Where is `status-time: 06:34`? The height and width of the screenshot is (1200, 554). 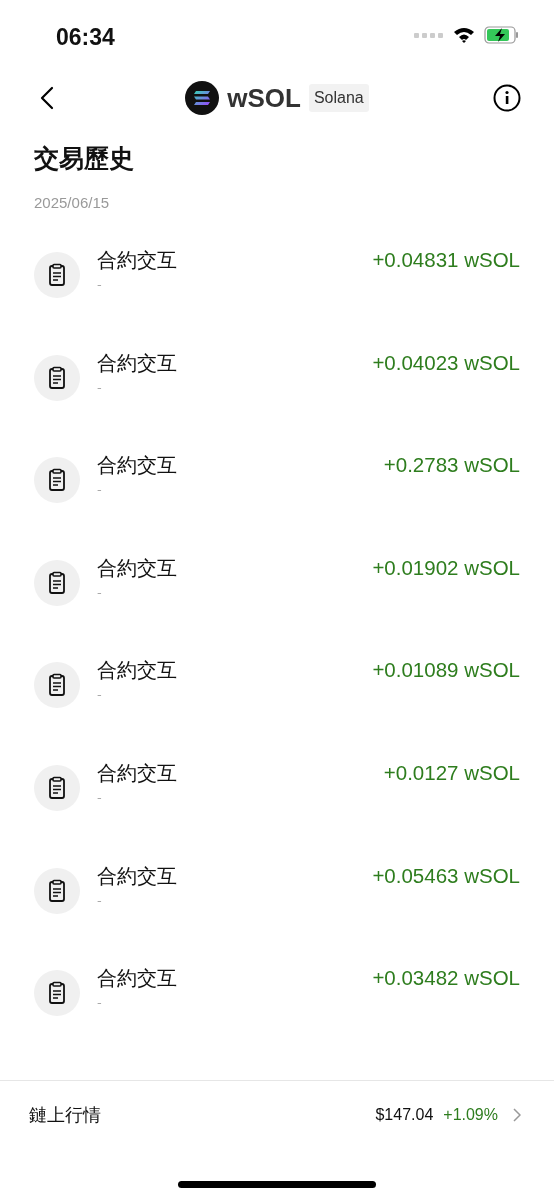
status-time: 06:34 is located at coordinates (85, 36).